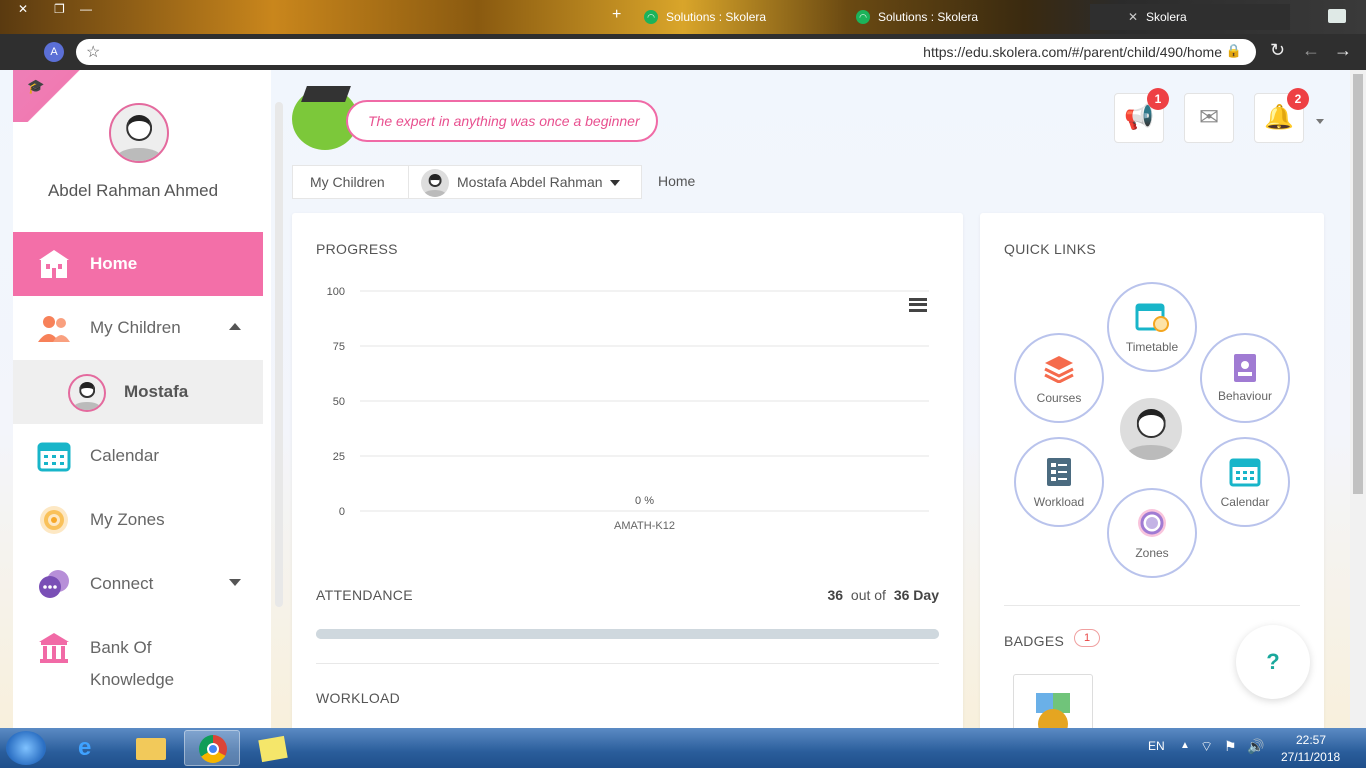  What do you see at coordinates (127, 519) in the screenshot?
I see `sidebar-item-label: My Zones` at bounding box center [127, 519].